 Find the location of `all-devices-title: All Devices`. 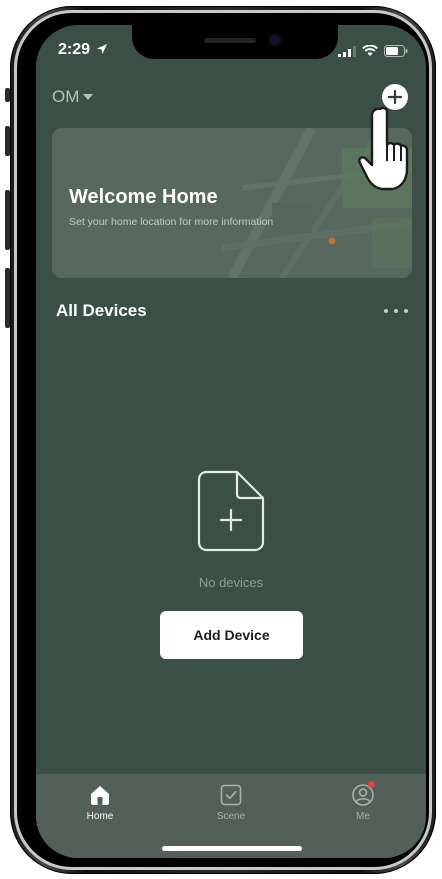

all-devices-title: All Devices is located at coordinates (101, 310).